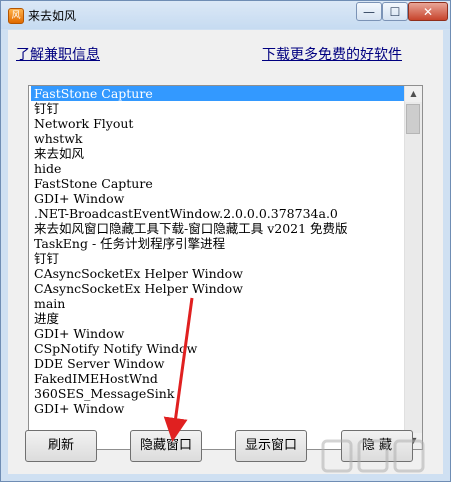 The image size is (451, 482). I want to click on list-item: 来去如风窗口隐藏工具下载-窗口隐藏工具 v2021 免费版, so click(218, 228).